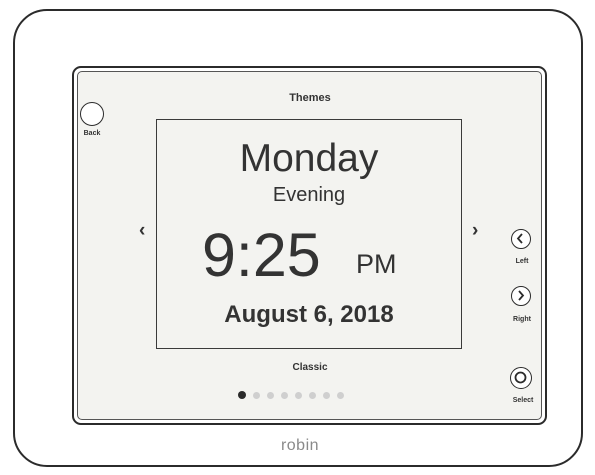  Describe the element at coordinates (242, 395) in the screenshot. I see `page-dot-active` at that location.